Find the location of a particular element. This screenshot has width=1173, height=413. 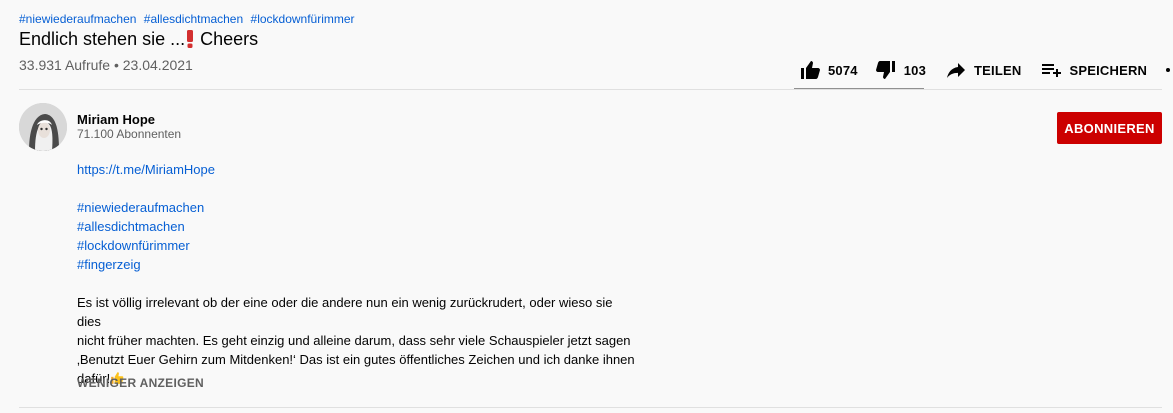

description-hashtag: #fingerzeig is located at coordinates (357, 264).